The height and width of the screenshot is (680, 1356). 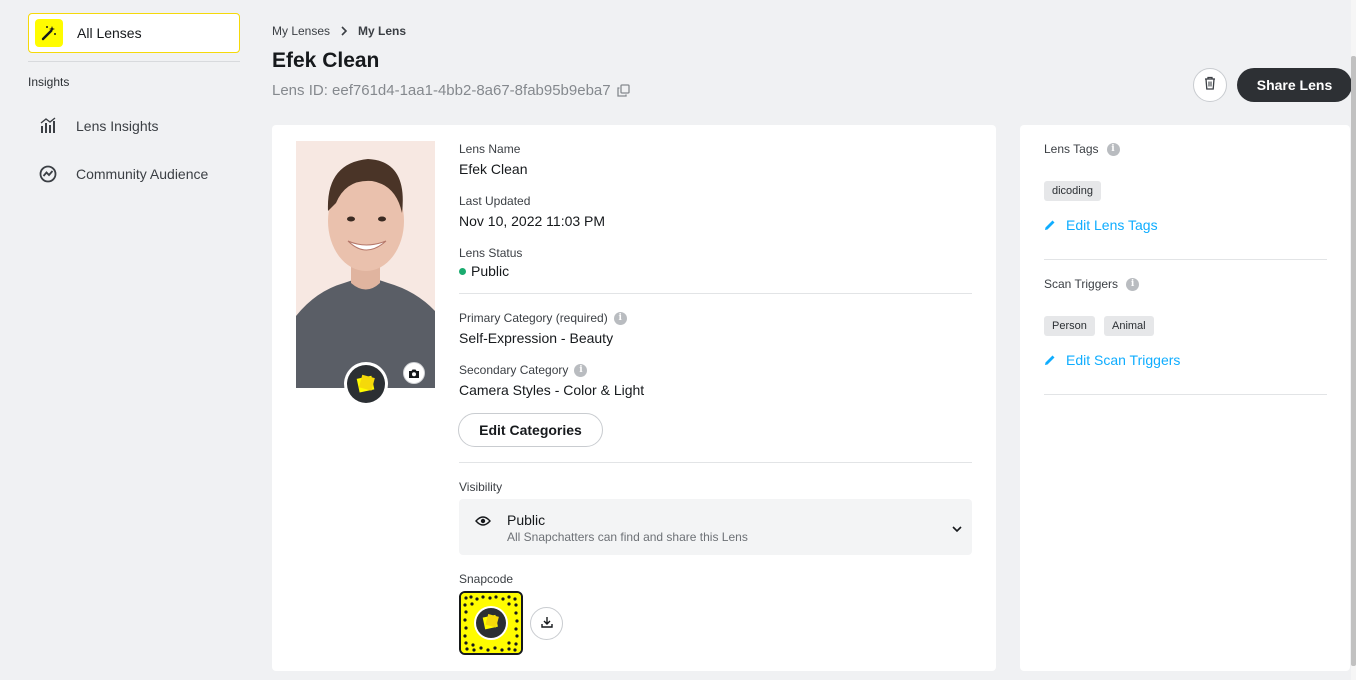 I want to click on lens-tags-label: Lens Tags i, so click(x=1082, y=149).